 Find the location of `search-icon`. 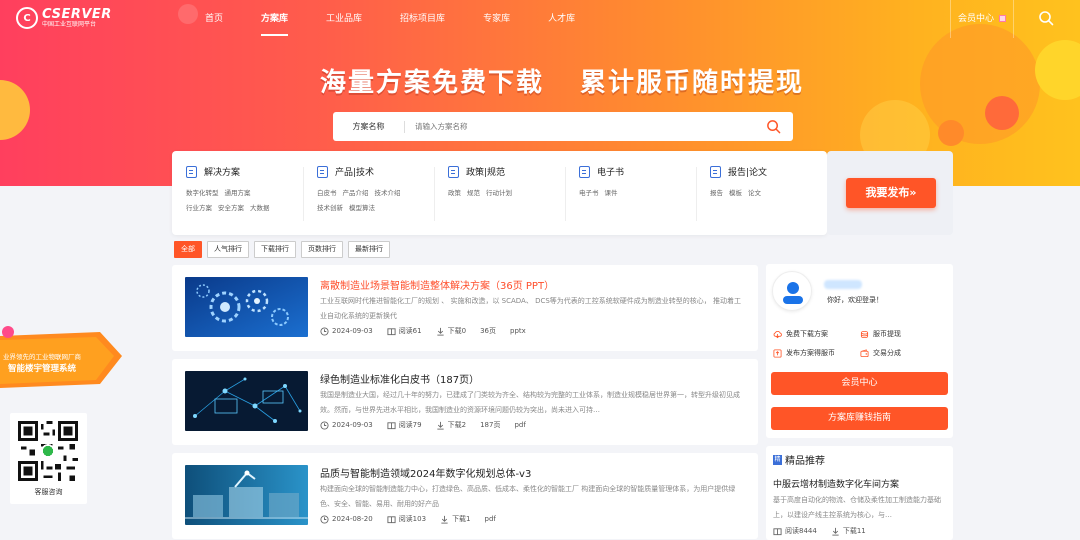

search-icon is located at coordinates (1046, 18).